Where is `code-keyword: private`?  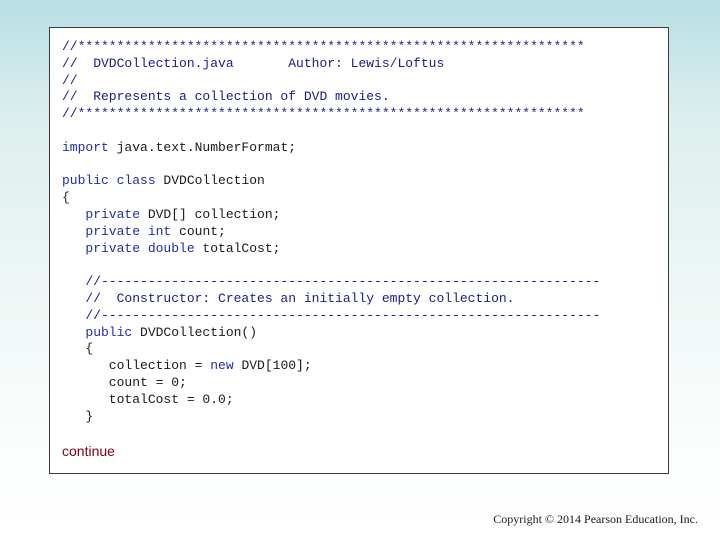
code-keyword: private is located at coordinates (113, 214).